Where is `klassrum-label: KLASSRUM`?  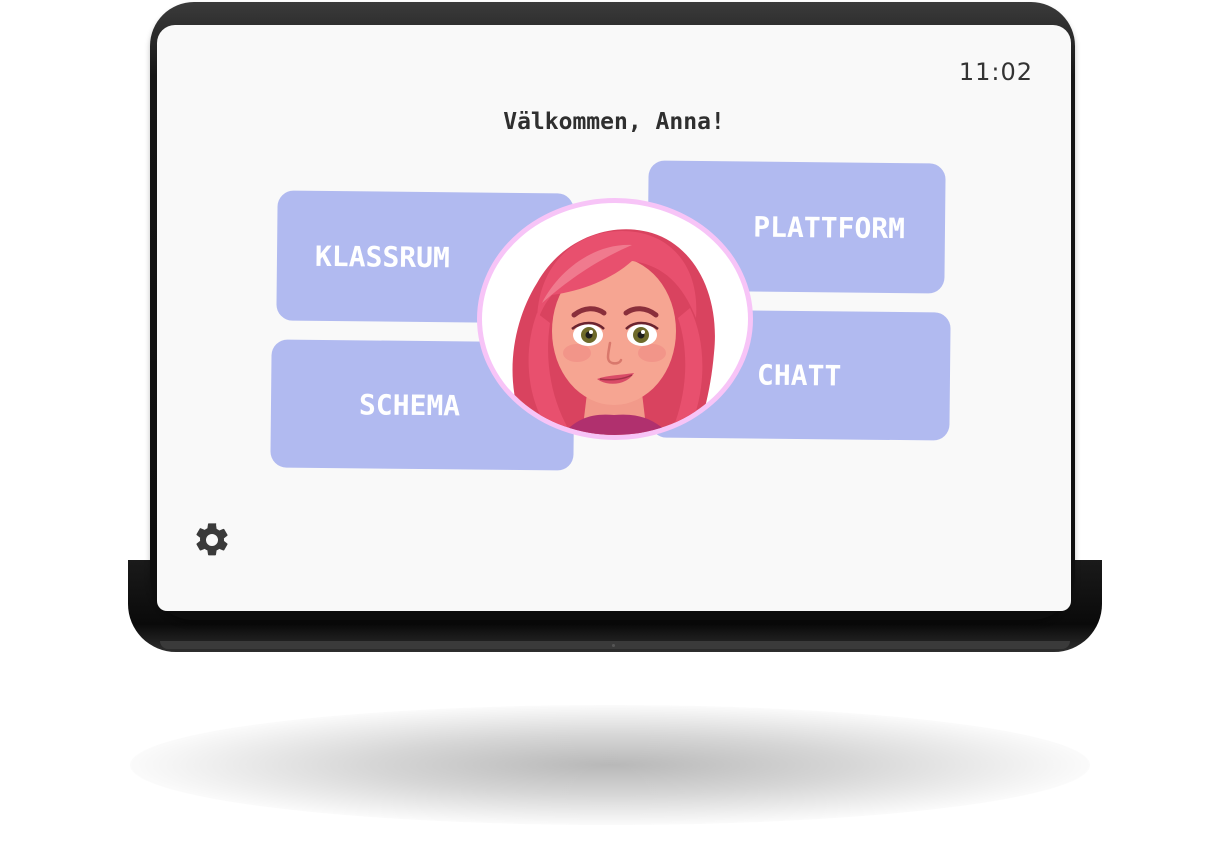
klassrum-label: KLASSRUM is located at coordinates (382, 256).